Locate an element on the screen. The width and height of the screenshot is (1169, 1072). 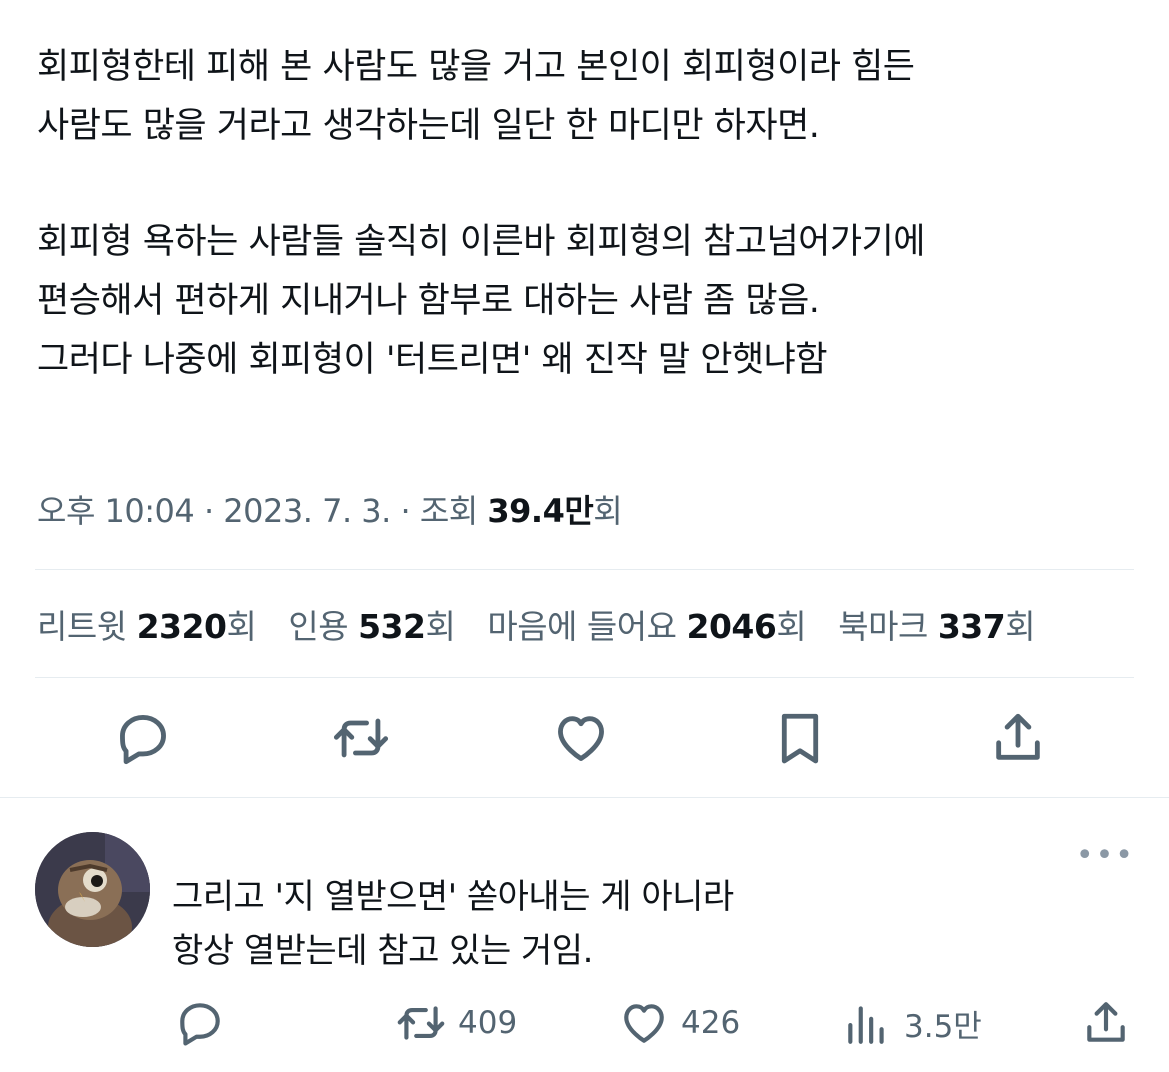
owl-avatar-icon is located at coordinates (92, 889).